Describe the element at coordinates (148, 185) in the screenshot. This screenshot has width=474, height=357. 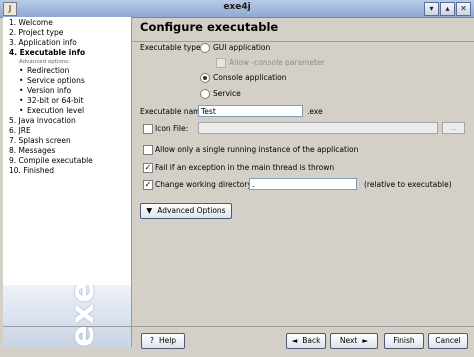
I see `change-dir-checkbox: ✓` at that location.